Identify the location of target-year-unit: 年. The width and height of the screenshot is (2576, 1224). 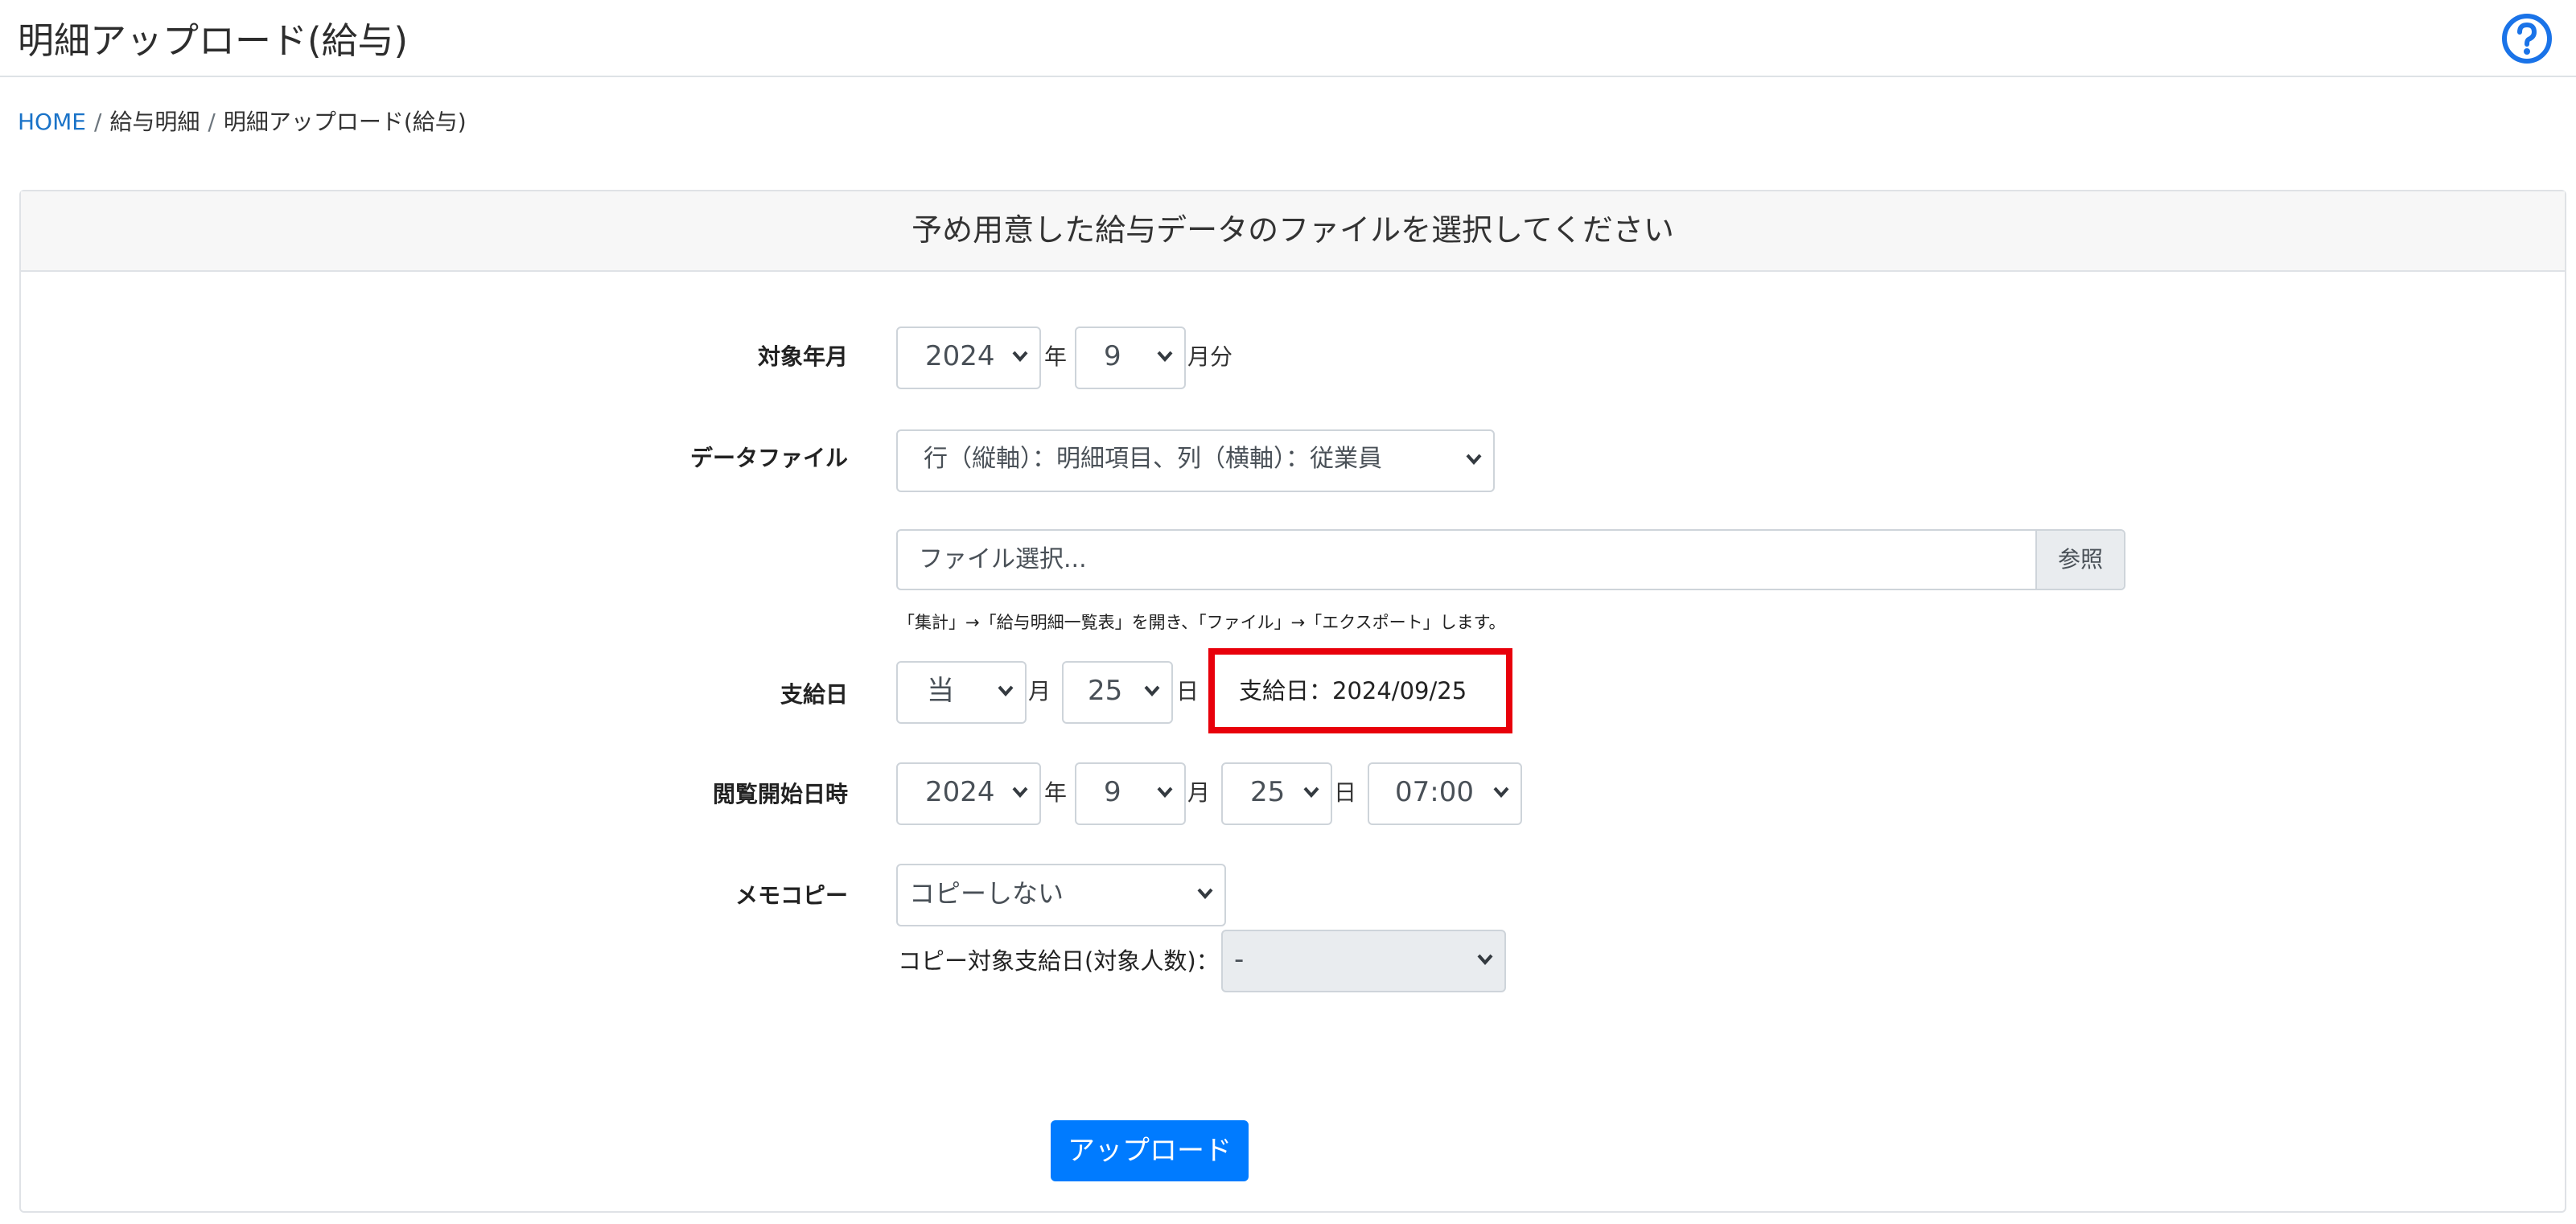
(1056, 356).